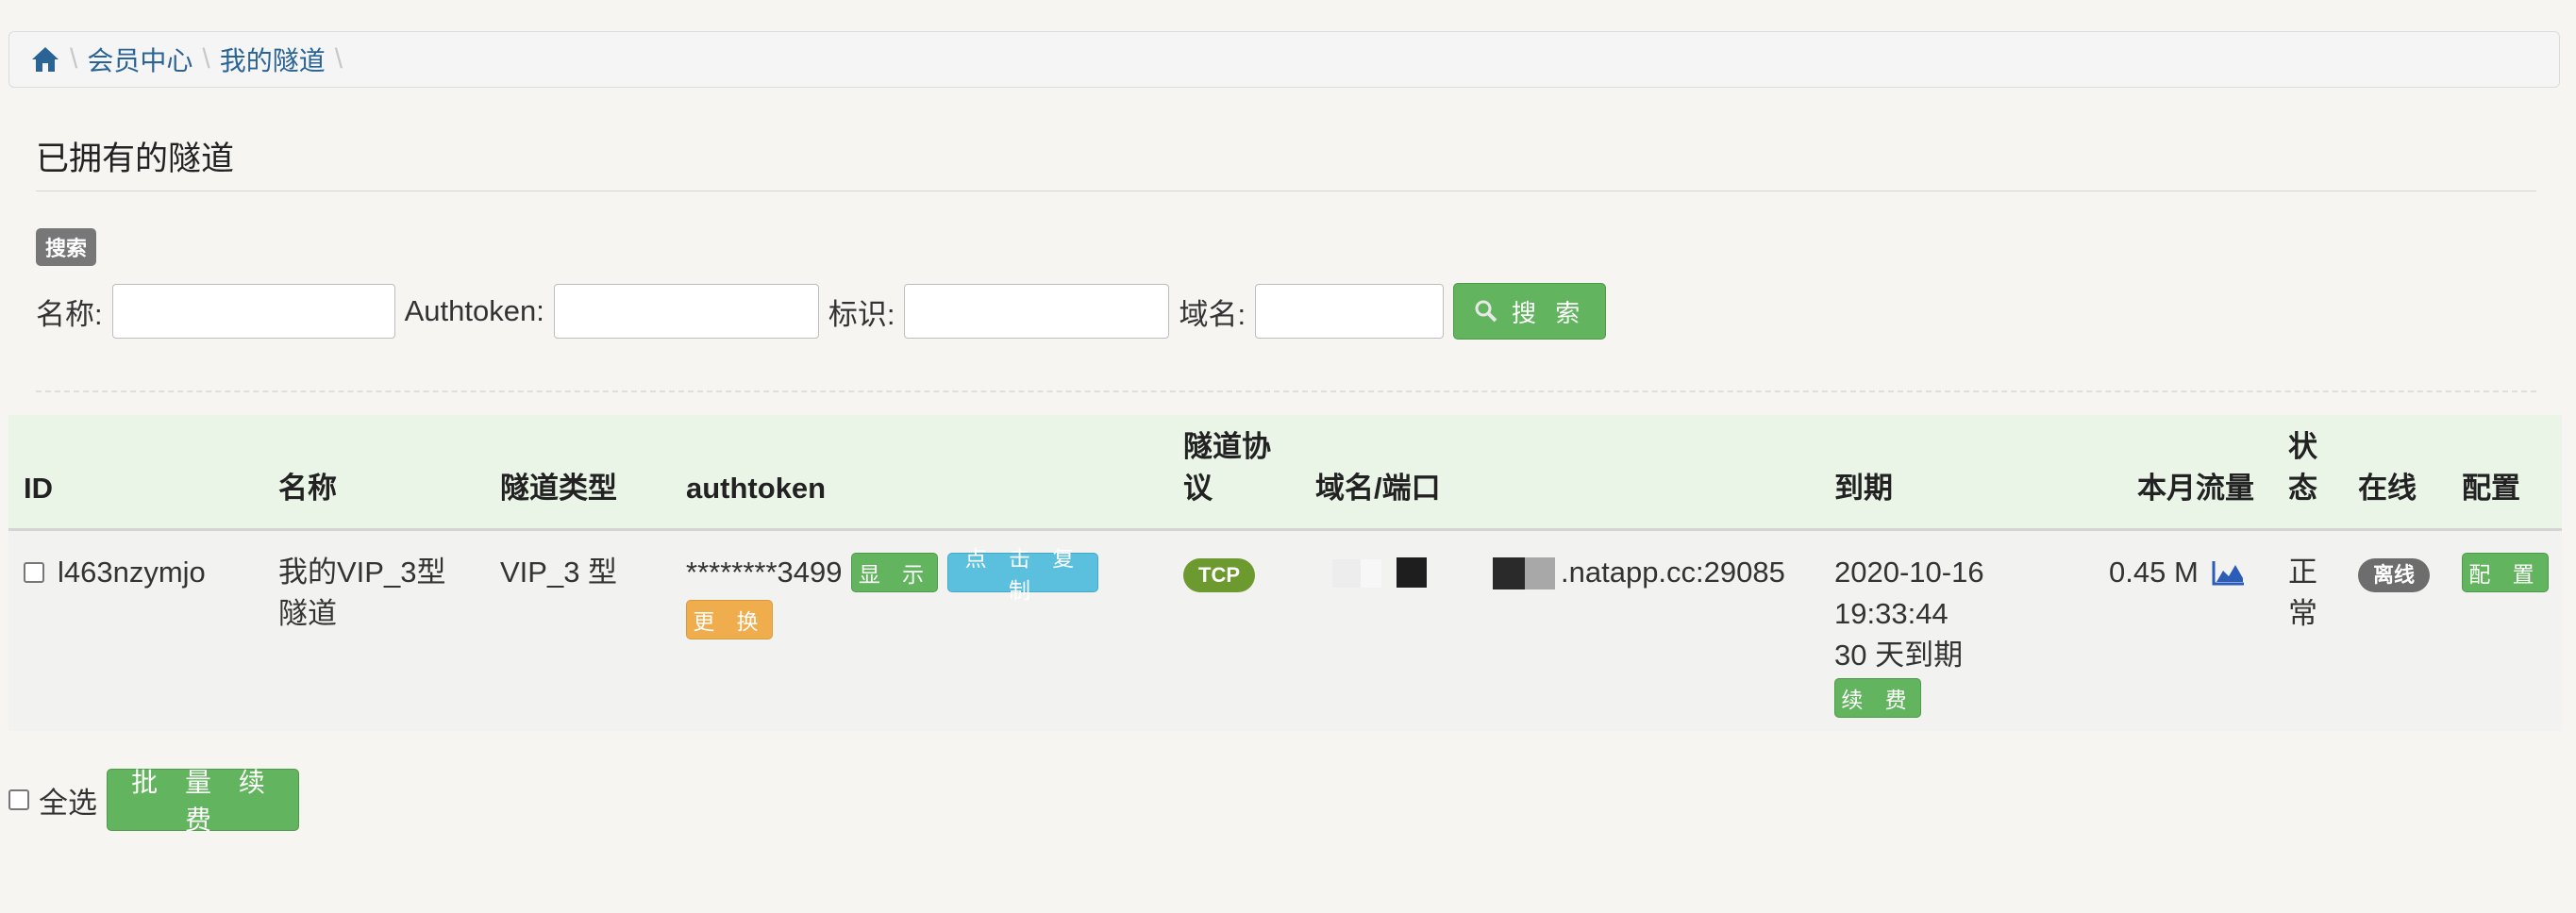 The height and width of the screenshot is (913, 2576). Describe the element at coordinates (1037, 311) in the screenshot. I see `tag-input` at that location.